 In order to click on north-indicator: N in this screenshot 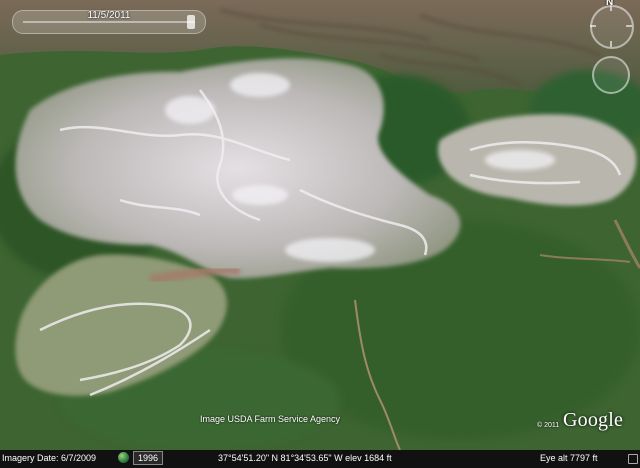, I will do `click(609, 4)`.